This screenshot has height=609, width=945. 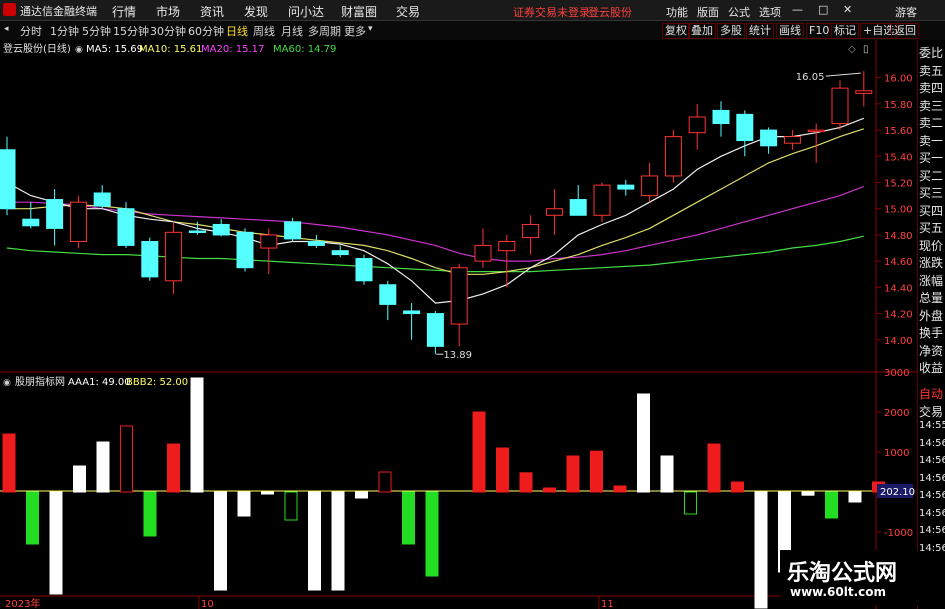 I want to click on chevron-down-icon: ▾, so click(x=370, y=29).